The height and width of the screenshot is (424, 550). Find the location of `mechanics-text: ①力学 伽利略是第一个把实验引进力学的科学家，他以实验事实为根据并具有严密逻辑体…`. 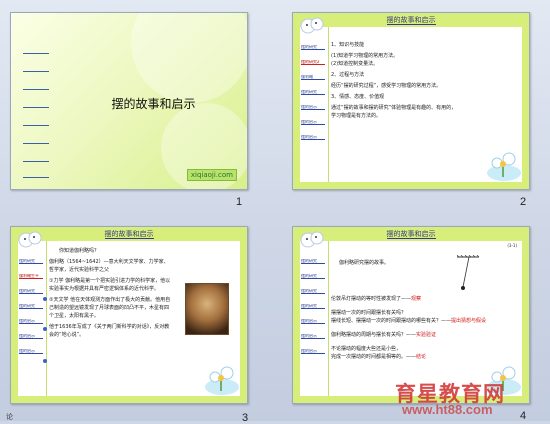

mechanics-text: ①力学 伽利略是第一个把实验引进力学的科学家，他以实验事实为根据并具有严密逻辑体… is located at coordinates (110, 285).